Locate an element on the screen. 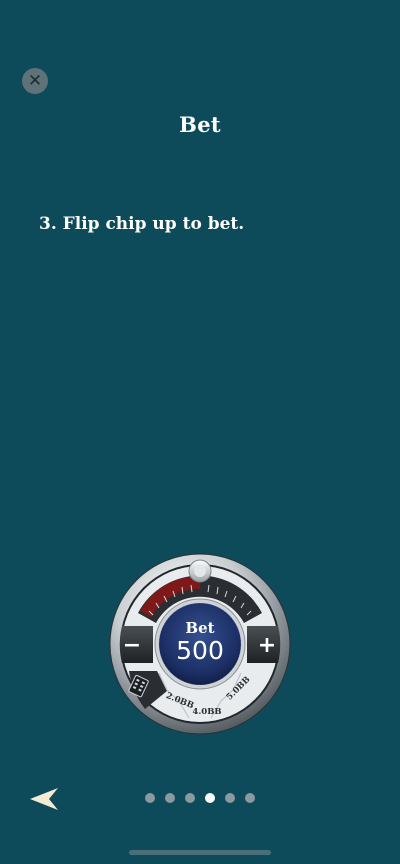 This screenshot has height=864, width=400. close-icon: ✕ is located at coordinates (35, 81).